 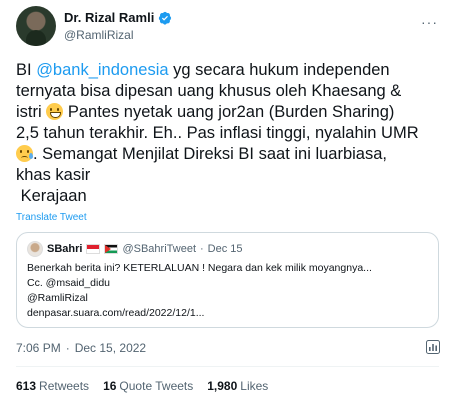 I want to click on quote-tweets-stat: 16 Quote Tweets, so click(x=148, y=386).